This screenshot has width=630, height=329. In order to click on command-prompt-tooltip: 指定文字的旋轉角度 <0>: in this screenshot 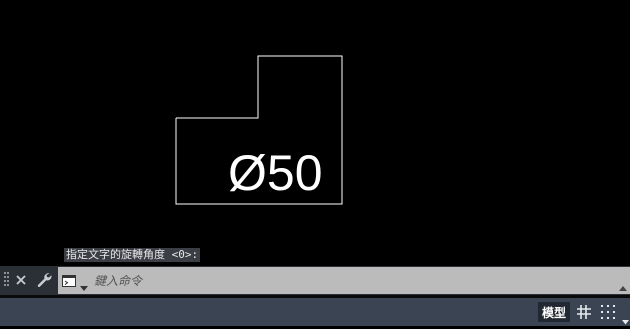, I will do `click(132, 255)`.